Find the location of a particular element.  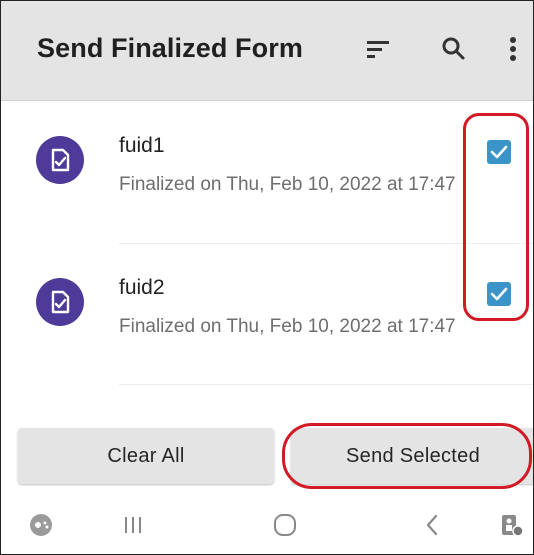

sort-icon is located at coordinates (379, 49).